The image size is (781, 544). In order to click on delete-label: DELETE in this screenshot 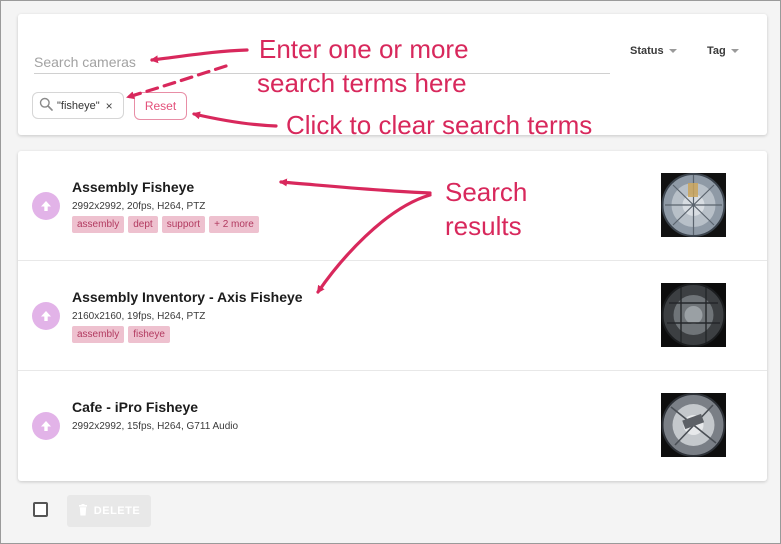, I will do `click(117, 511)`.